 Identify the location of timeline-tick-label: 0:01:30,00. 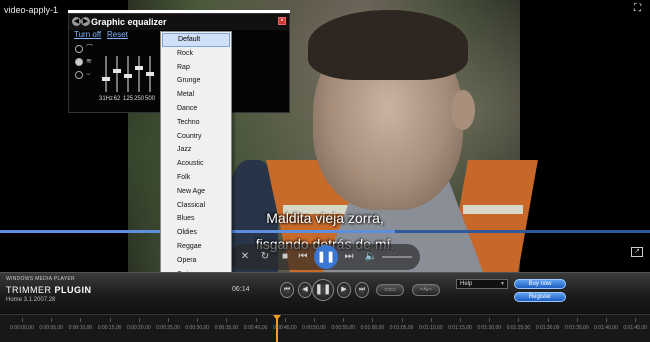
(547, 328).